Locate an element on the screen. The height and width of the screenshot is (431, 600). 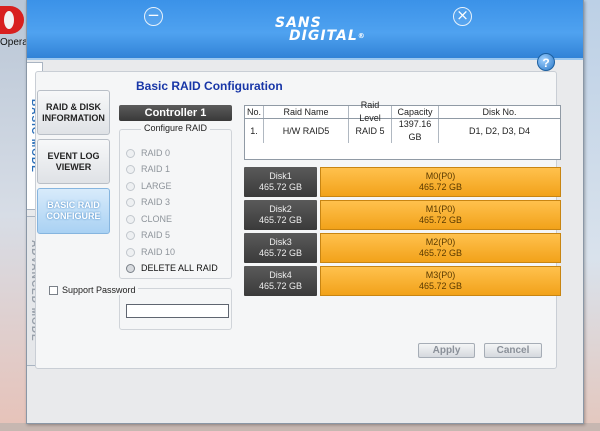
table-cell: 1. is located at coordinates (254, 131).